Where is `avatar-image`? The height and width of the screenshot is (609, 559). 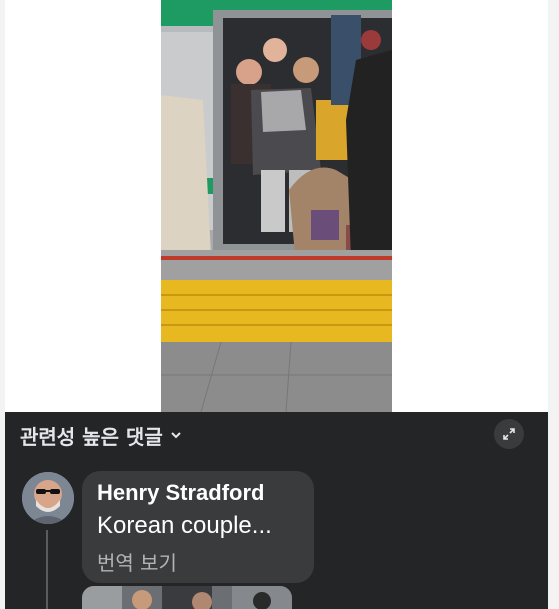
avatar-image is located at coordinates (48, 498).